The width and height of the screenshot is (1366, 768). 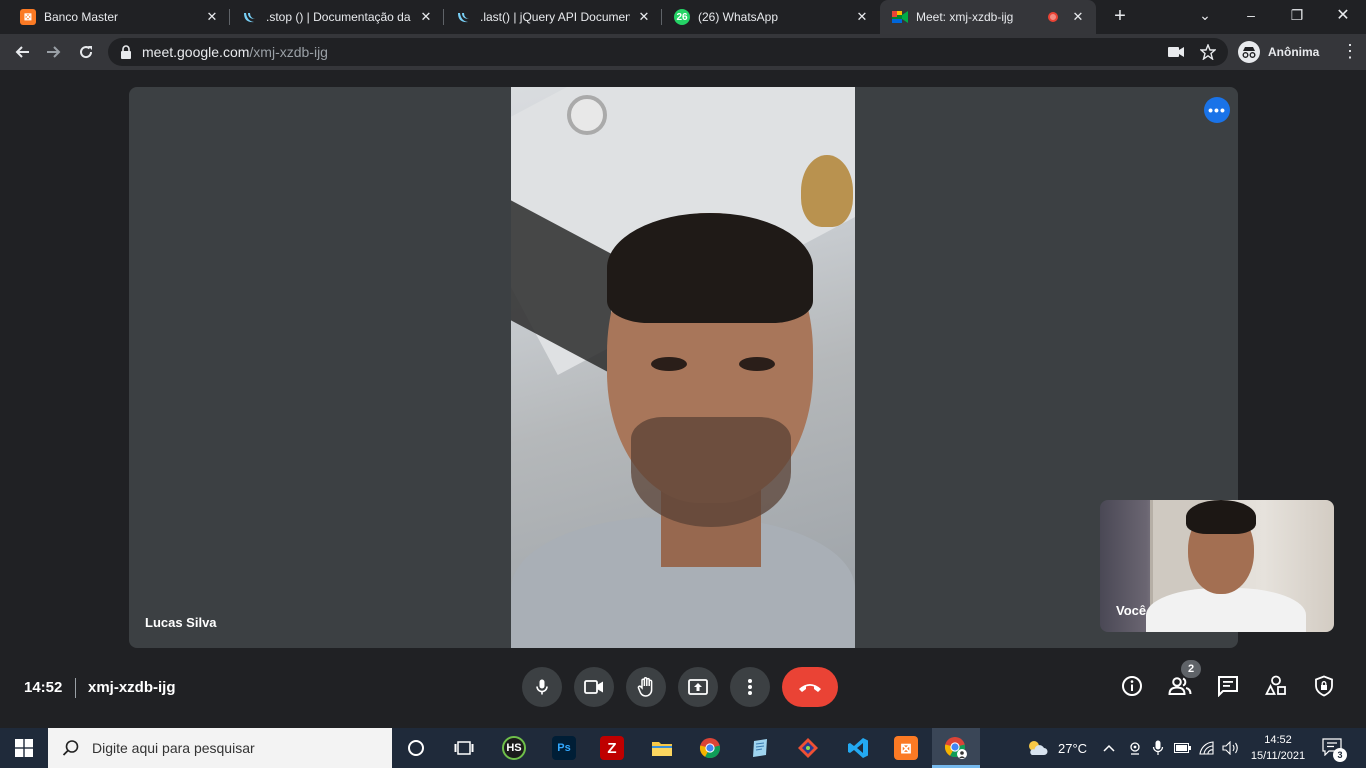 I want to click on camera-button, so click(x=594, y=687).